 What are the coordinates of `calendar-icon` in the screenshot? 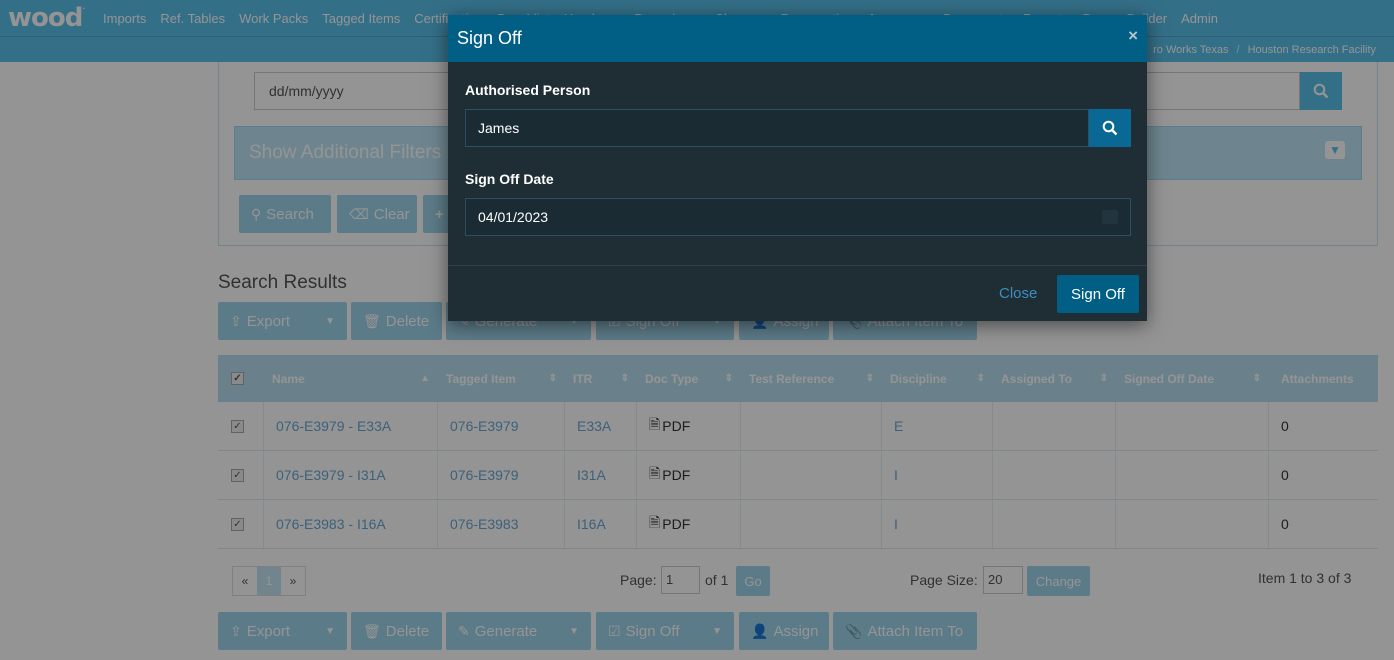 It's located at (1110, 217).